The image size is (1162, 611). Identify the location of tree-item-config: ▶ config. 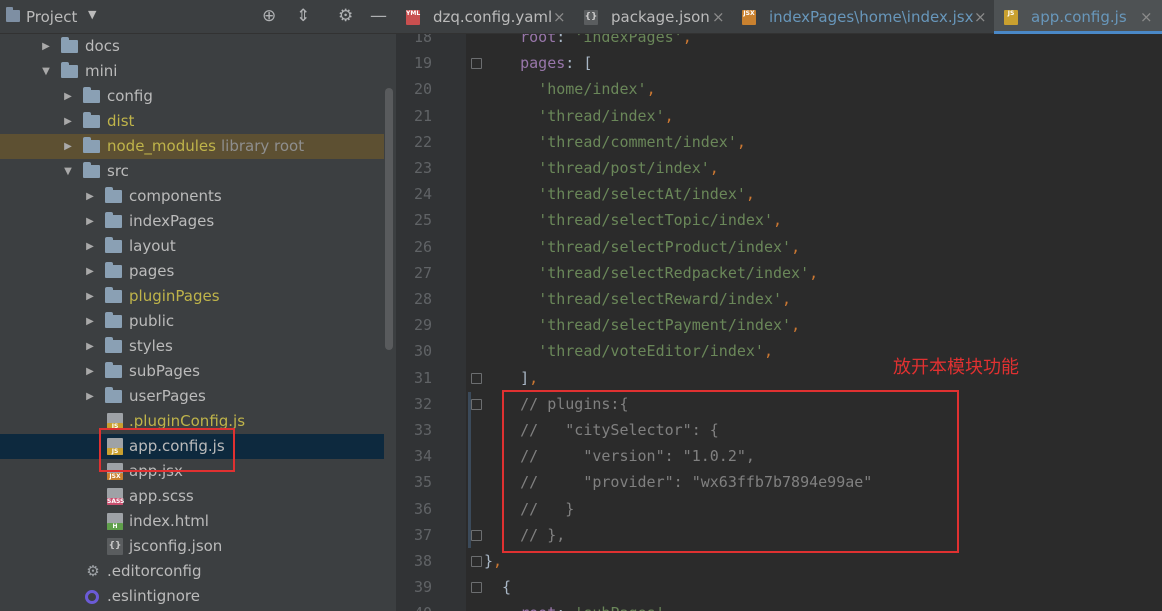
(192, 96).